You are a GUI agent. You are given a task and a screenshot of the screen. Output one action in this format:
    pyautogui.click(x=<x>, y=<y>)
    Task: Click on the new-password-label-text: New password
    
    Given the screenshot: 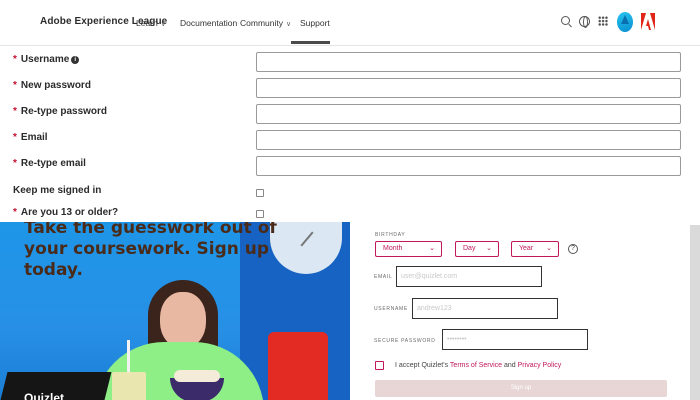 What is the action you would take?
    pyautogui.click(x=55, y=85)
    